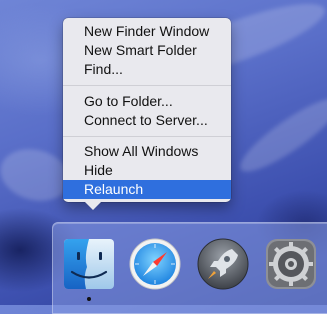 The width and height of the screenshot is (327, 314). I want to click on menu-item-new-finder-window: New Finder Window, so click(147, 31).